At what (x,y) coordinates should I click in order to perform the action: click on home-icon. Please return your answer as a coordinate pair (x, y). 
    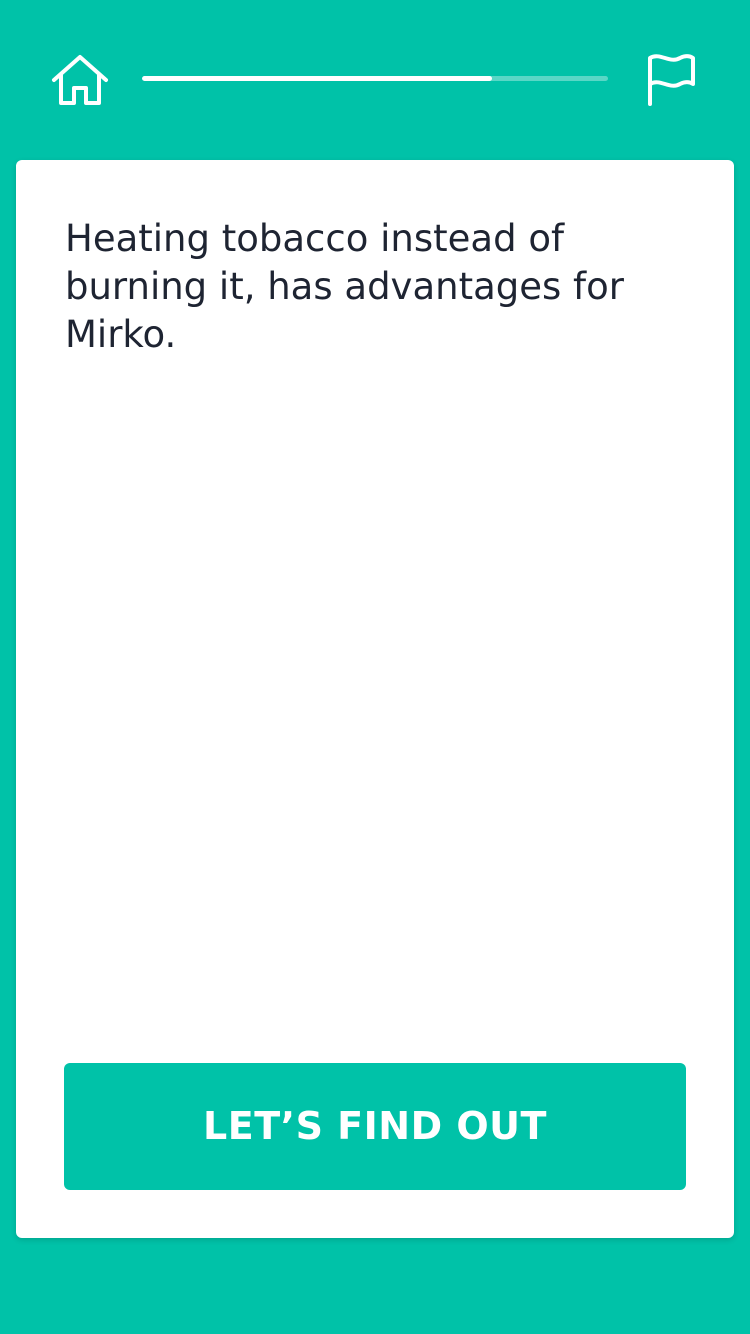
    Looking at the image, I should click on (80, 80).